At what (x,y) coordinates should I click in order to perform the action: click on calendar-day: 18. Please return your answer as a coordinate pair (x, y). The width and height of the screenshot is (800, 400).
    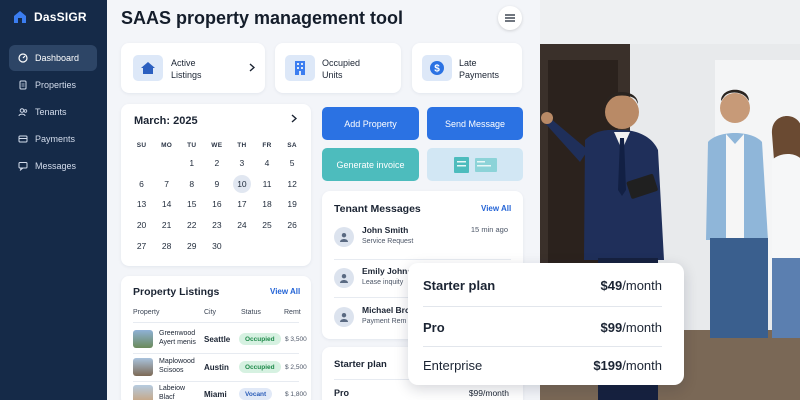
    Looking at the image, I should click on (266, 204).